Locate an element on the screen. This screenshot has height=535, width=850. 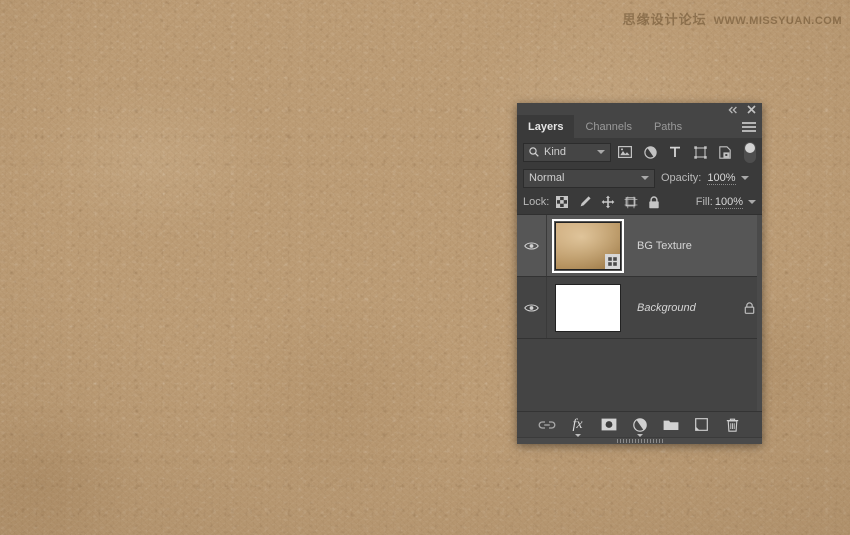
filter-enable-toggle is located at coordinates (750, 152).